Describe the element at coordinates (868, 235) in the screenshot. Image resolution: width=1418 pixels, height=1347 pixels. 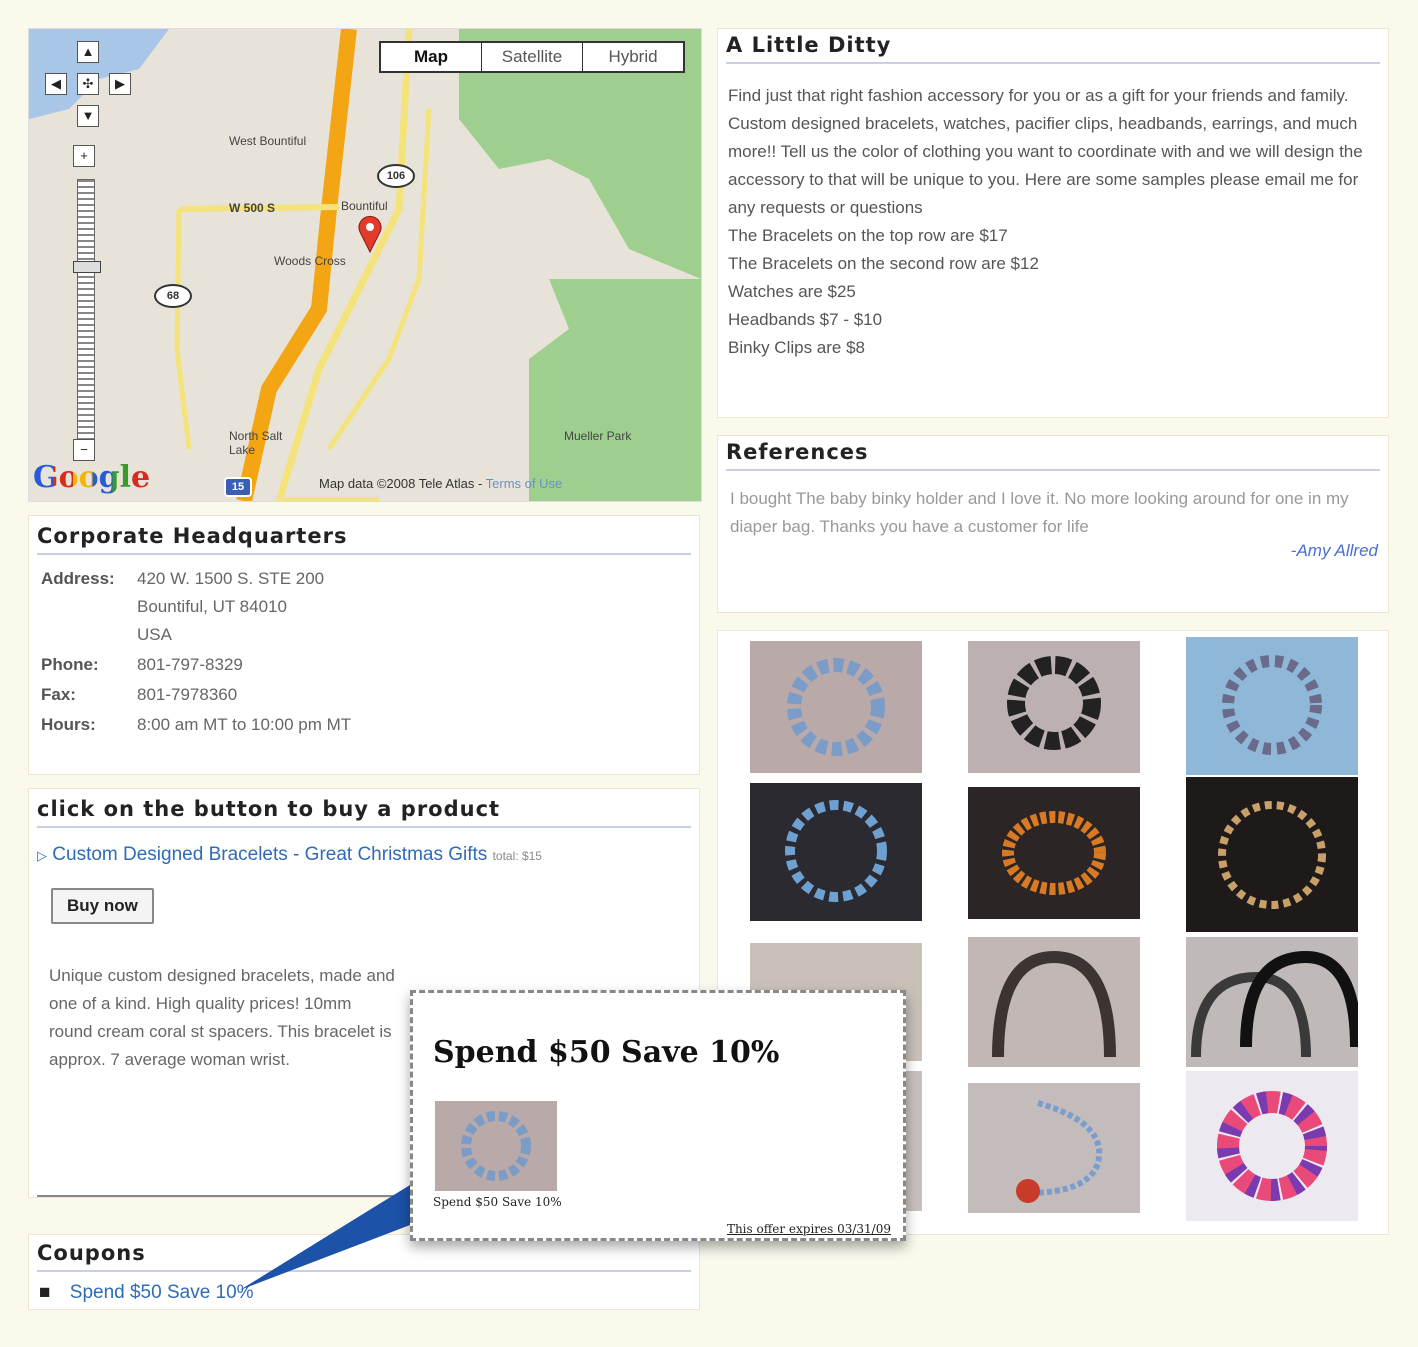
I see `price-item: The Bracelets on the top row are $17` at that location.